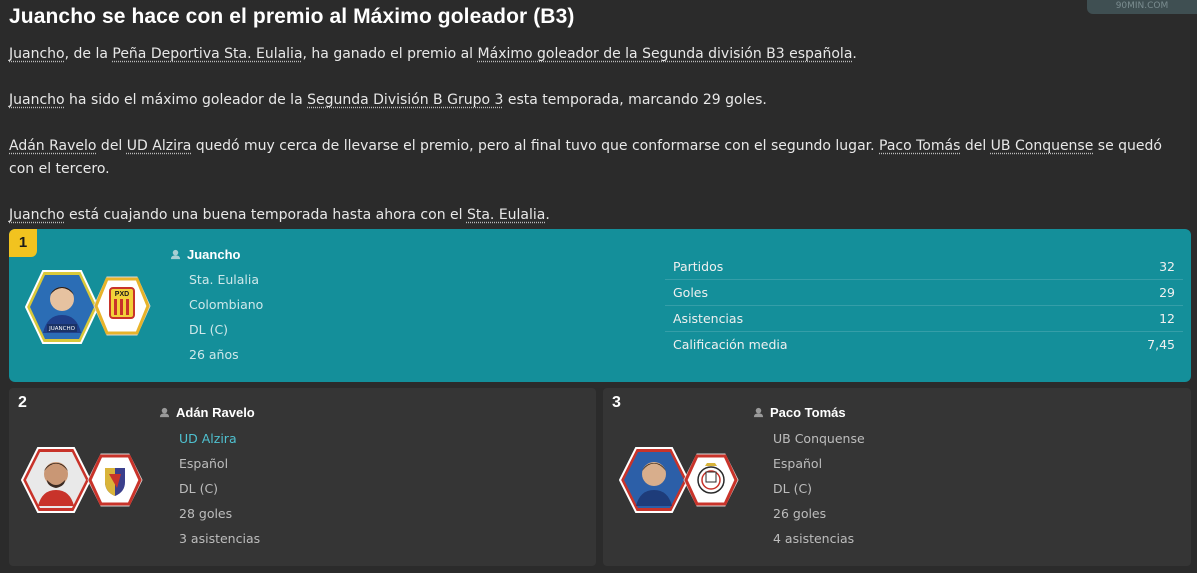 This screenshot has width=1197, height=573. What do you see at coordinates (708, 318) in the screenshot?
I see `stat-label: Asistencias` at bounding box center [708, 318].